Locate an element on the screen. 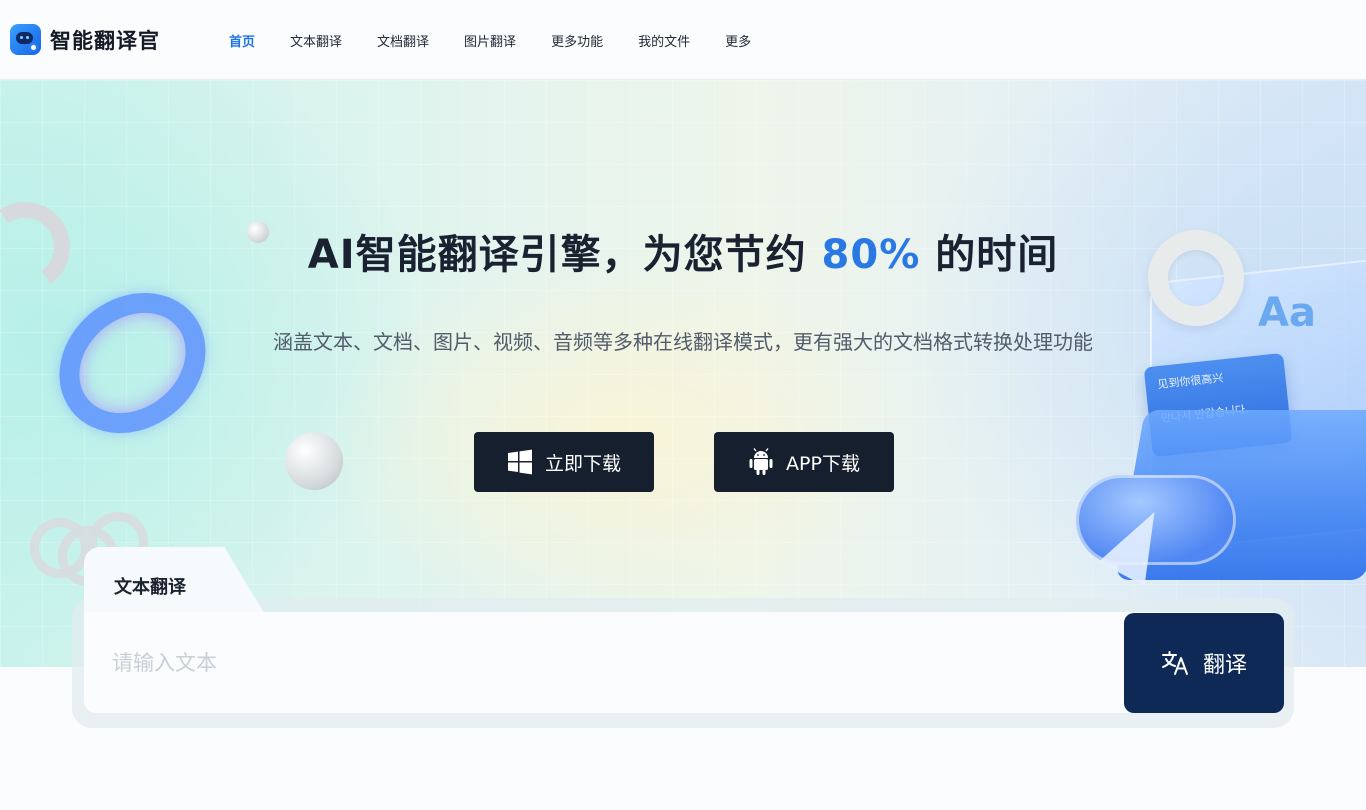  app-logo-icon is located at coordinates (25, 39).